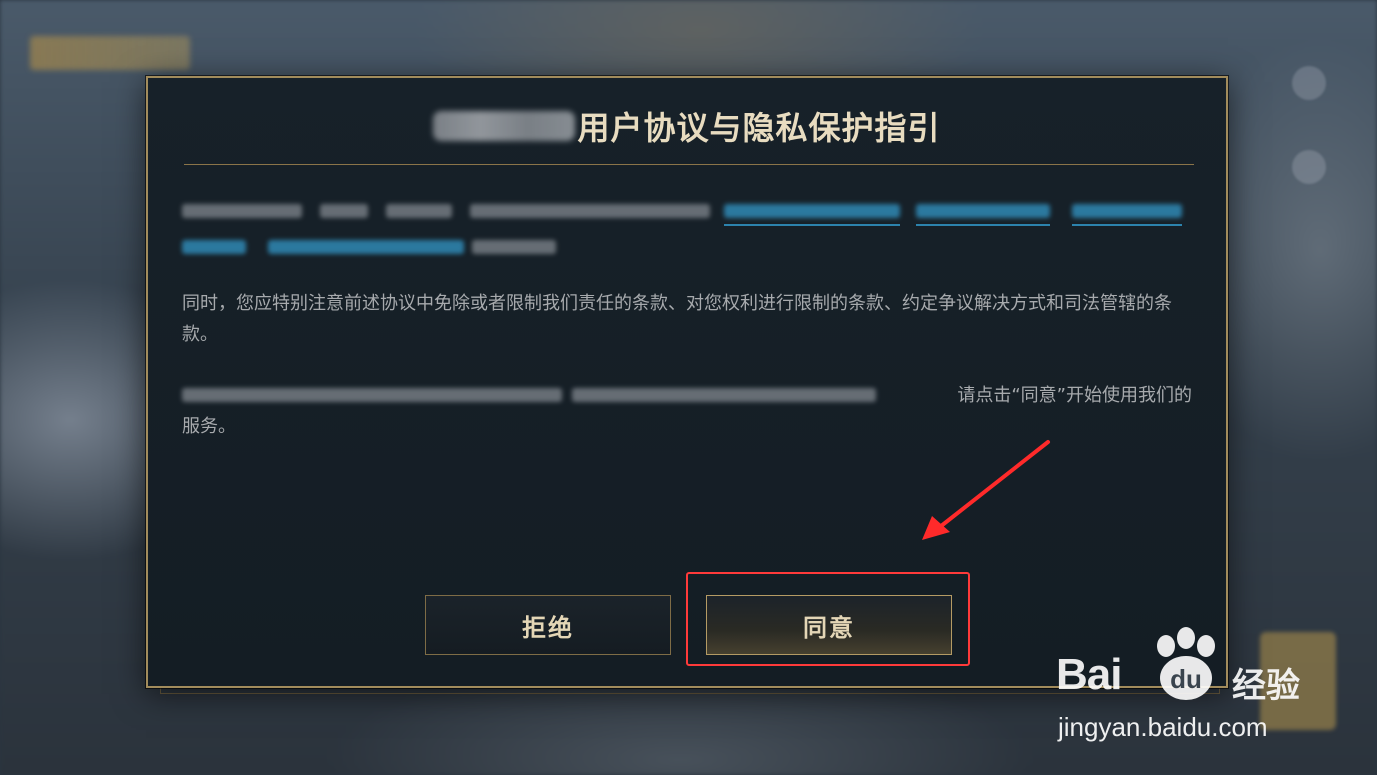 This screenshot has width=1377, height=775. What do you see at coordinates (504, 126) in the screenshot?
I see `redacted-game-name` at bounding box center [504, 126].